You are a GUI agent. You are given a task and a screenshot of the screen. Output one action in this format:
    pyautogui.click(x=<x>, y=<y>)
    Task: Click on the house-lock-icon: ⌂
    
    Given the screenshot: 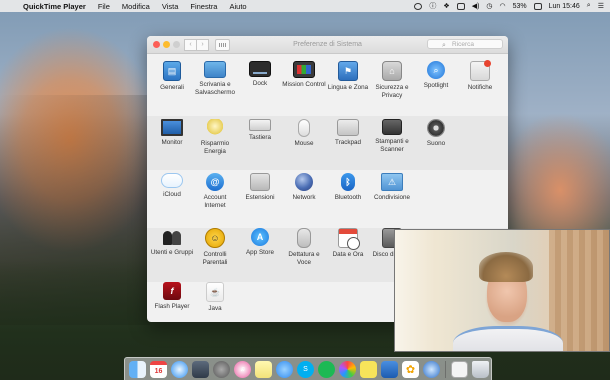 What is the action you would take?
    pyautogui.click(x=392, y=71)
    